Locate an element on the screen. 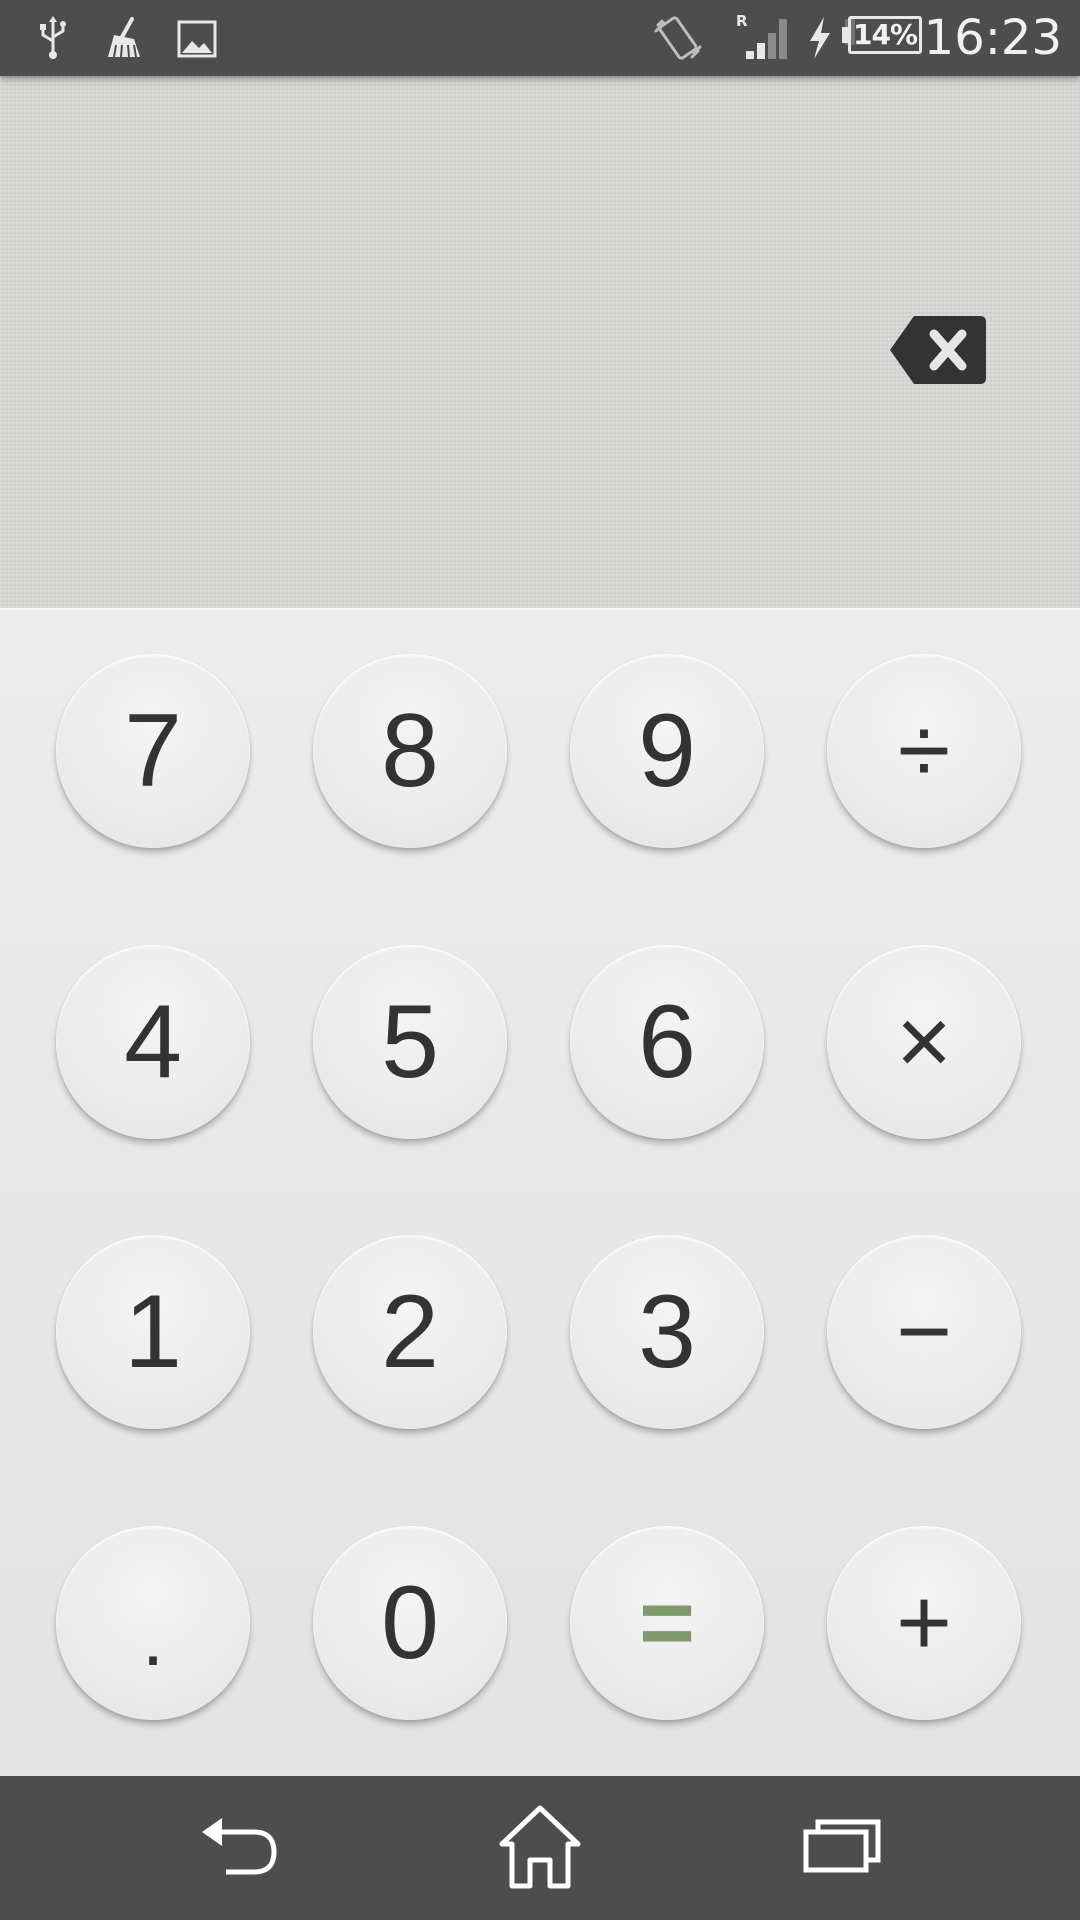  key-2: 2 is located at coordinates (410, 1332).